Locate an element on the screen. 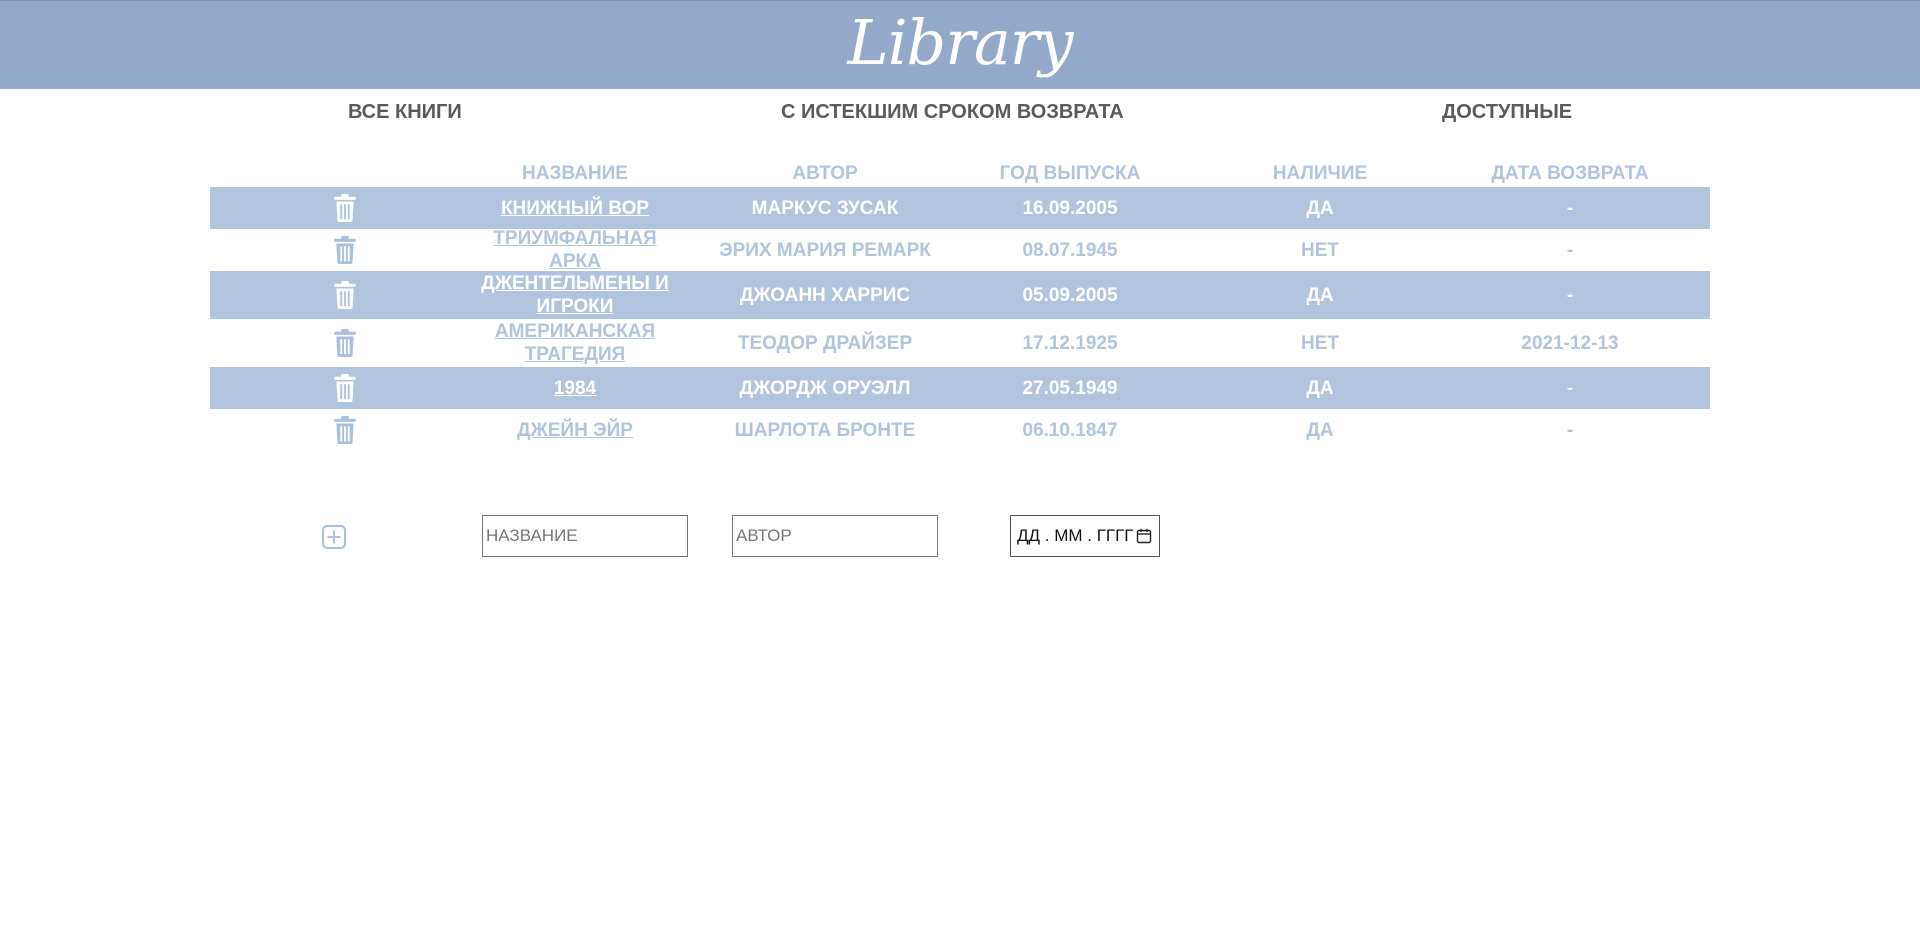  column-header-author: АВТОР is located at coordinates (825, 173).